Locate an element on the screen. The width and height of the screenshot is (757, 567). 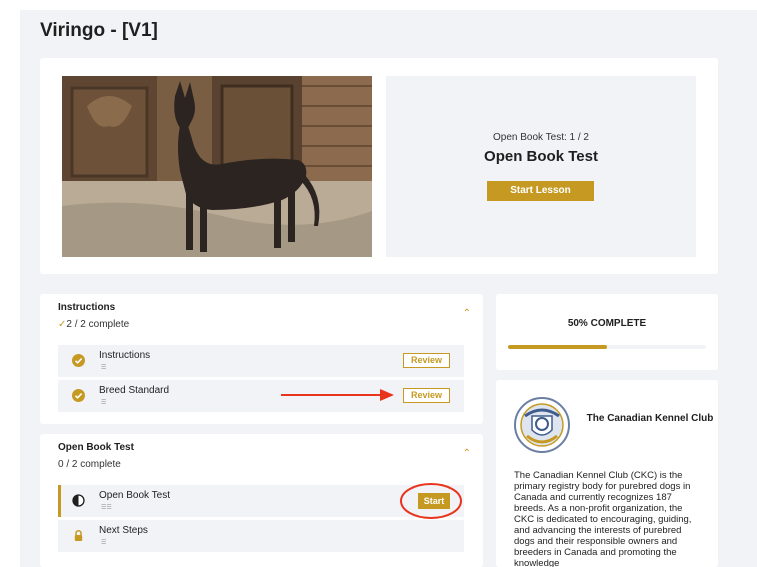
annotation-overlay is located at coordinates (371, 454).